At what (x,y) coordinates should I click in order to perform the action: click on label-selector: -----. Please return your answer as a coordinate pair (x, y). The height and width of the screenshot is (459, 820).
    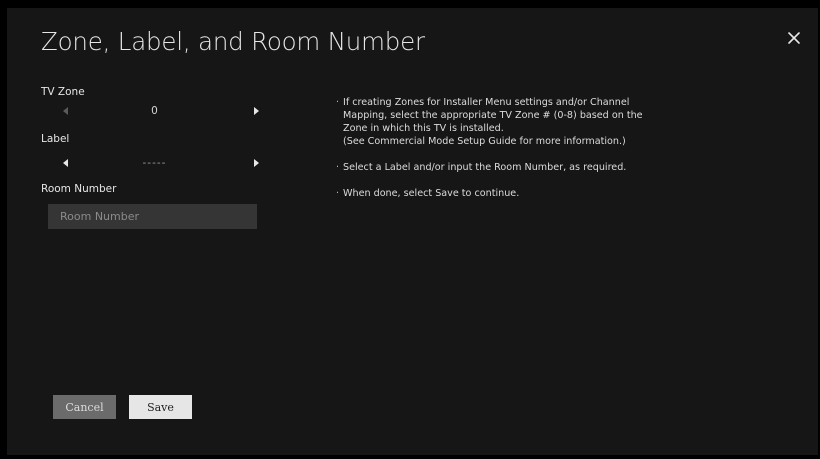
    Looking at the image, I should click on (162, 163).